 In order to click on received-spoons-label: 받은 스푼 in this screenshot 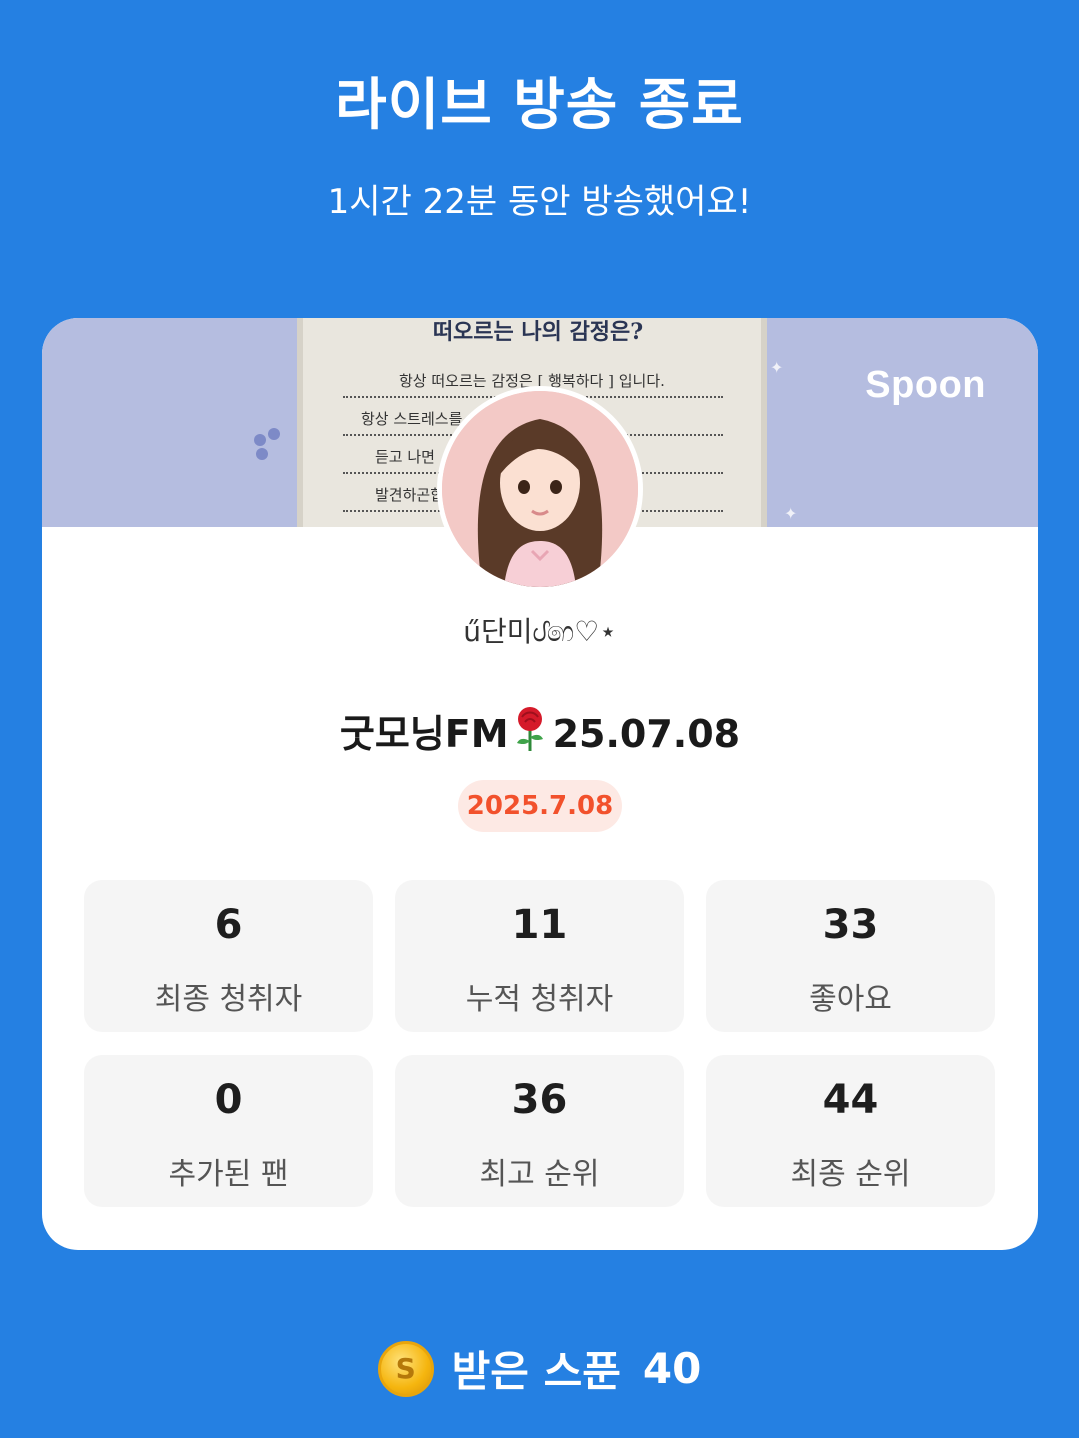, I will do `click(536, 1371)`.